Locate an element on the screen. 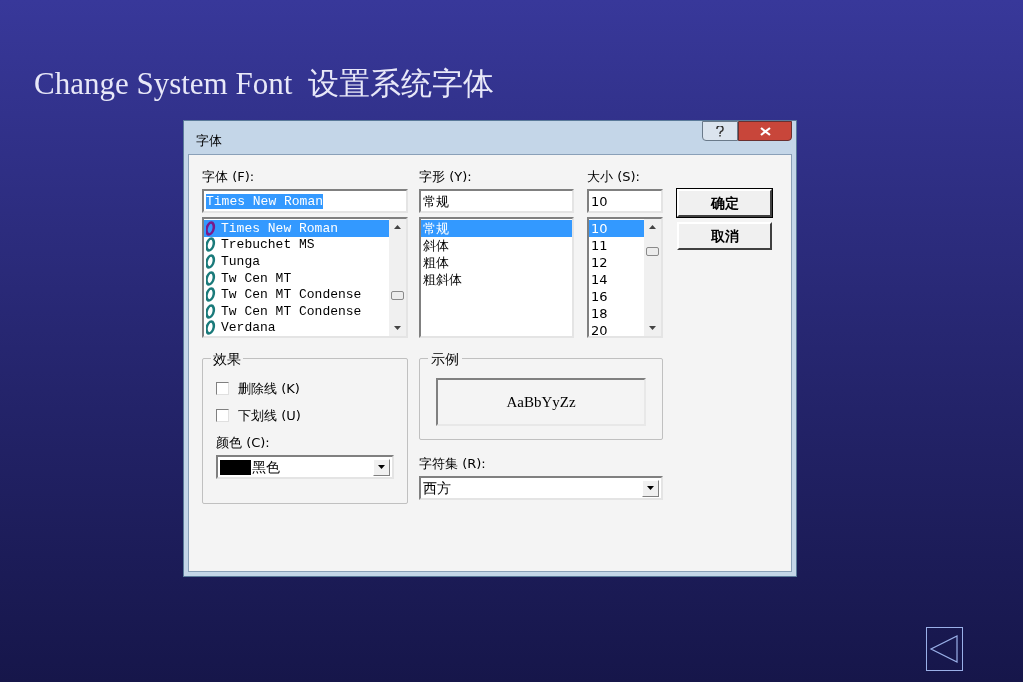 The height and width of the screenshot is (682, 1023). dialog-button: 取消 is located at coordinates (724, 236).